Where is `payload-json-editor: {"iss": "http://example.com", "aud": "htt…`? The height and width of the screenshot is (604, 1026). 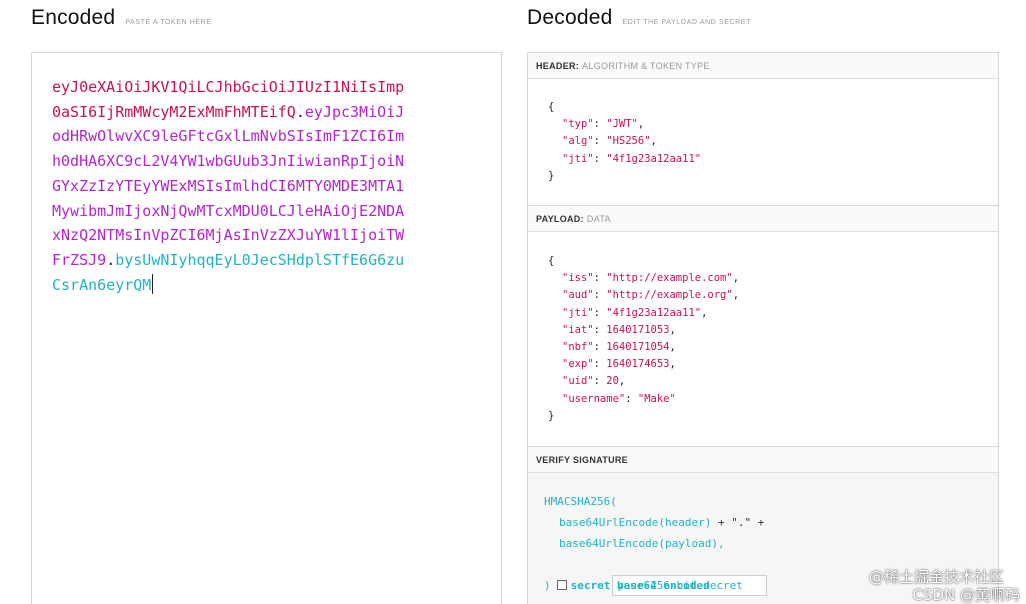
payload-json-editor: {"iss": "http://example.com", "aud": "htt… is located at coordinates (643, 339).